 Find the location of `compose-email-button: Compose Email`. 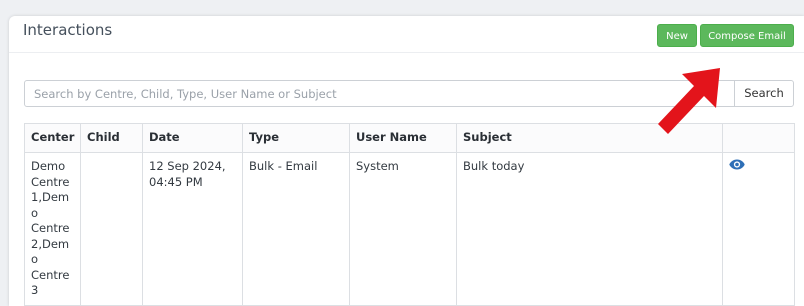

compose-email-button: Compose Email is located at coordinates (747, 35).